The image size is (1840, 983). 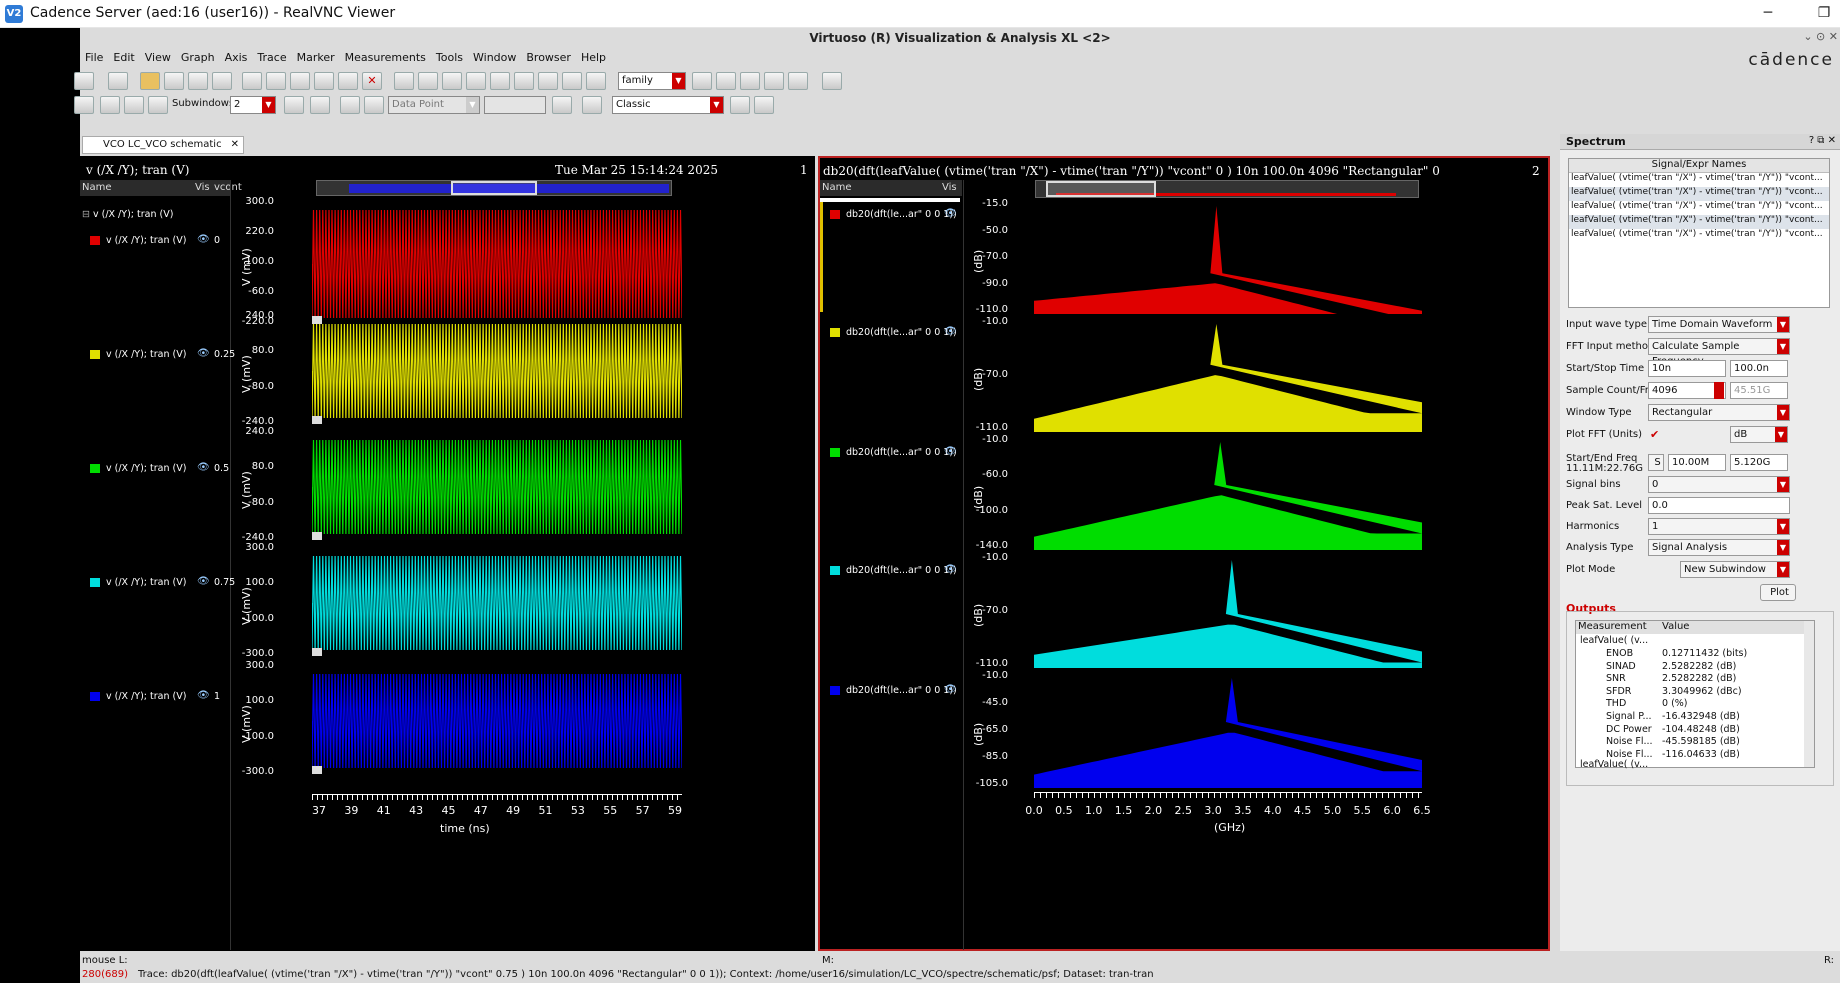 I want to click on layout-stack-icon, so click(x=798, y=81).